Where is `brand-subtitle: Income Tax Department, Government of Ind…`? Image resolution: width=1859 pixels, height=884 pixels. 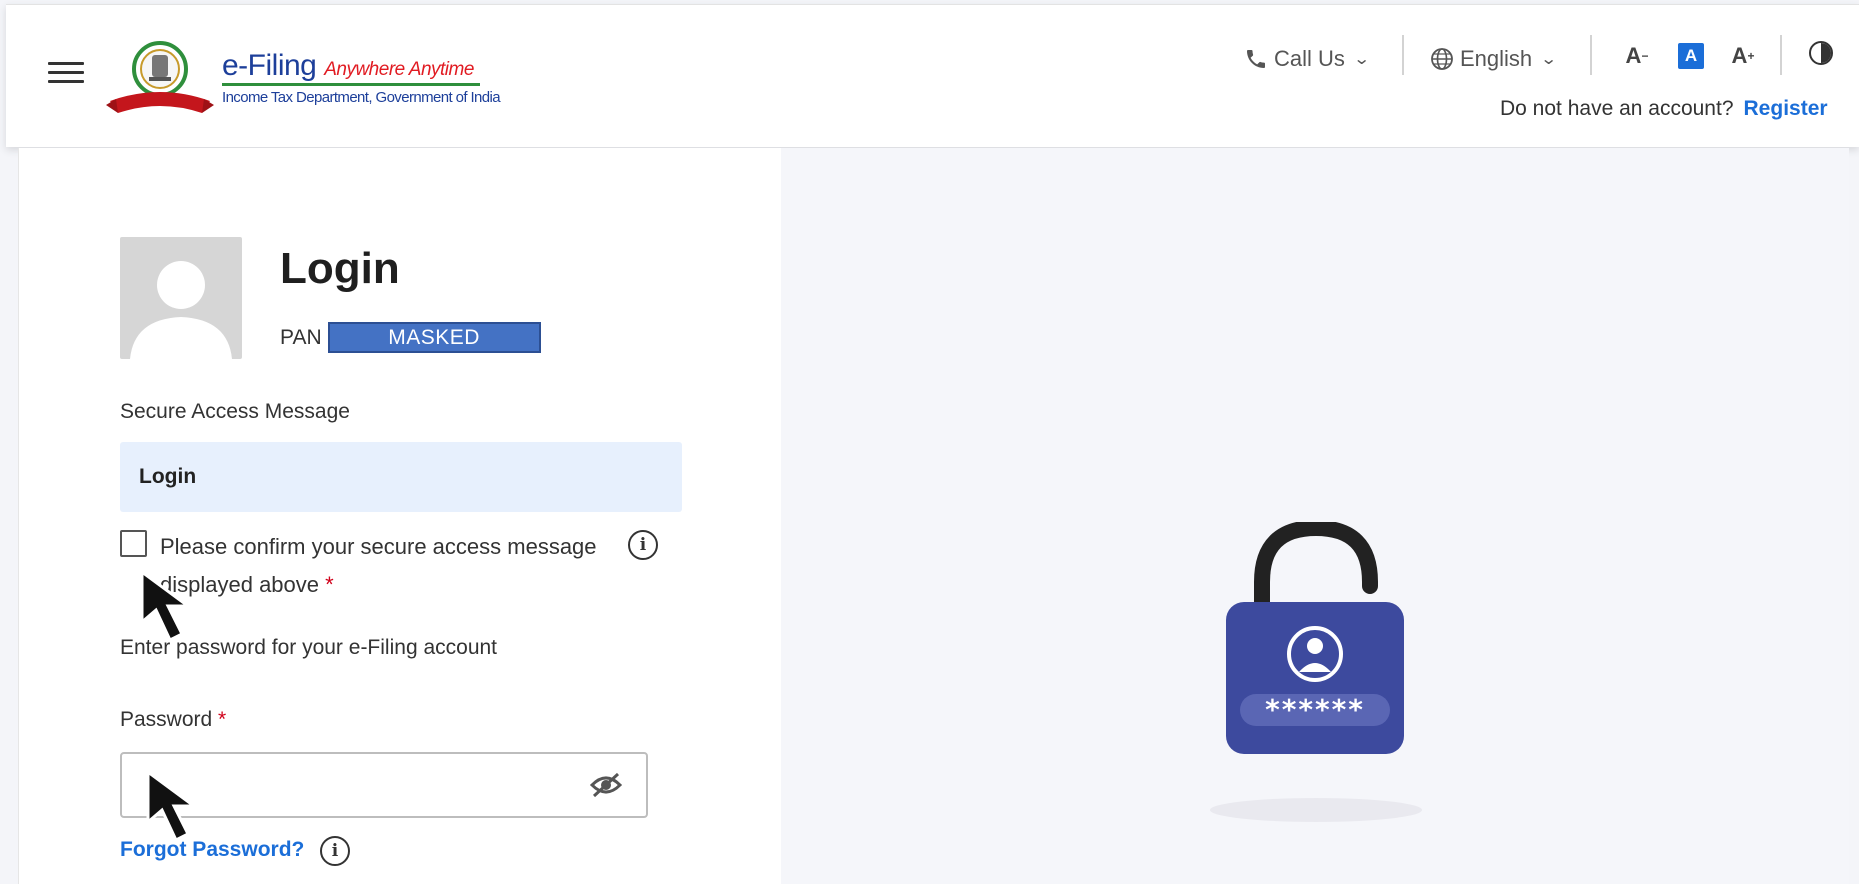
brand-subtitle: Income Tax Department, Government of Ind… is located at coordinates (361, 97).